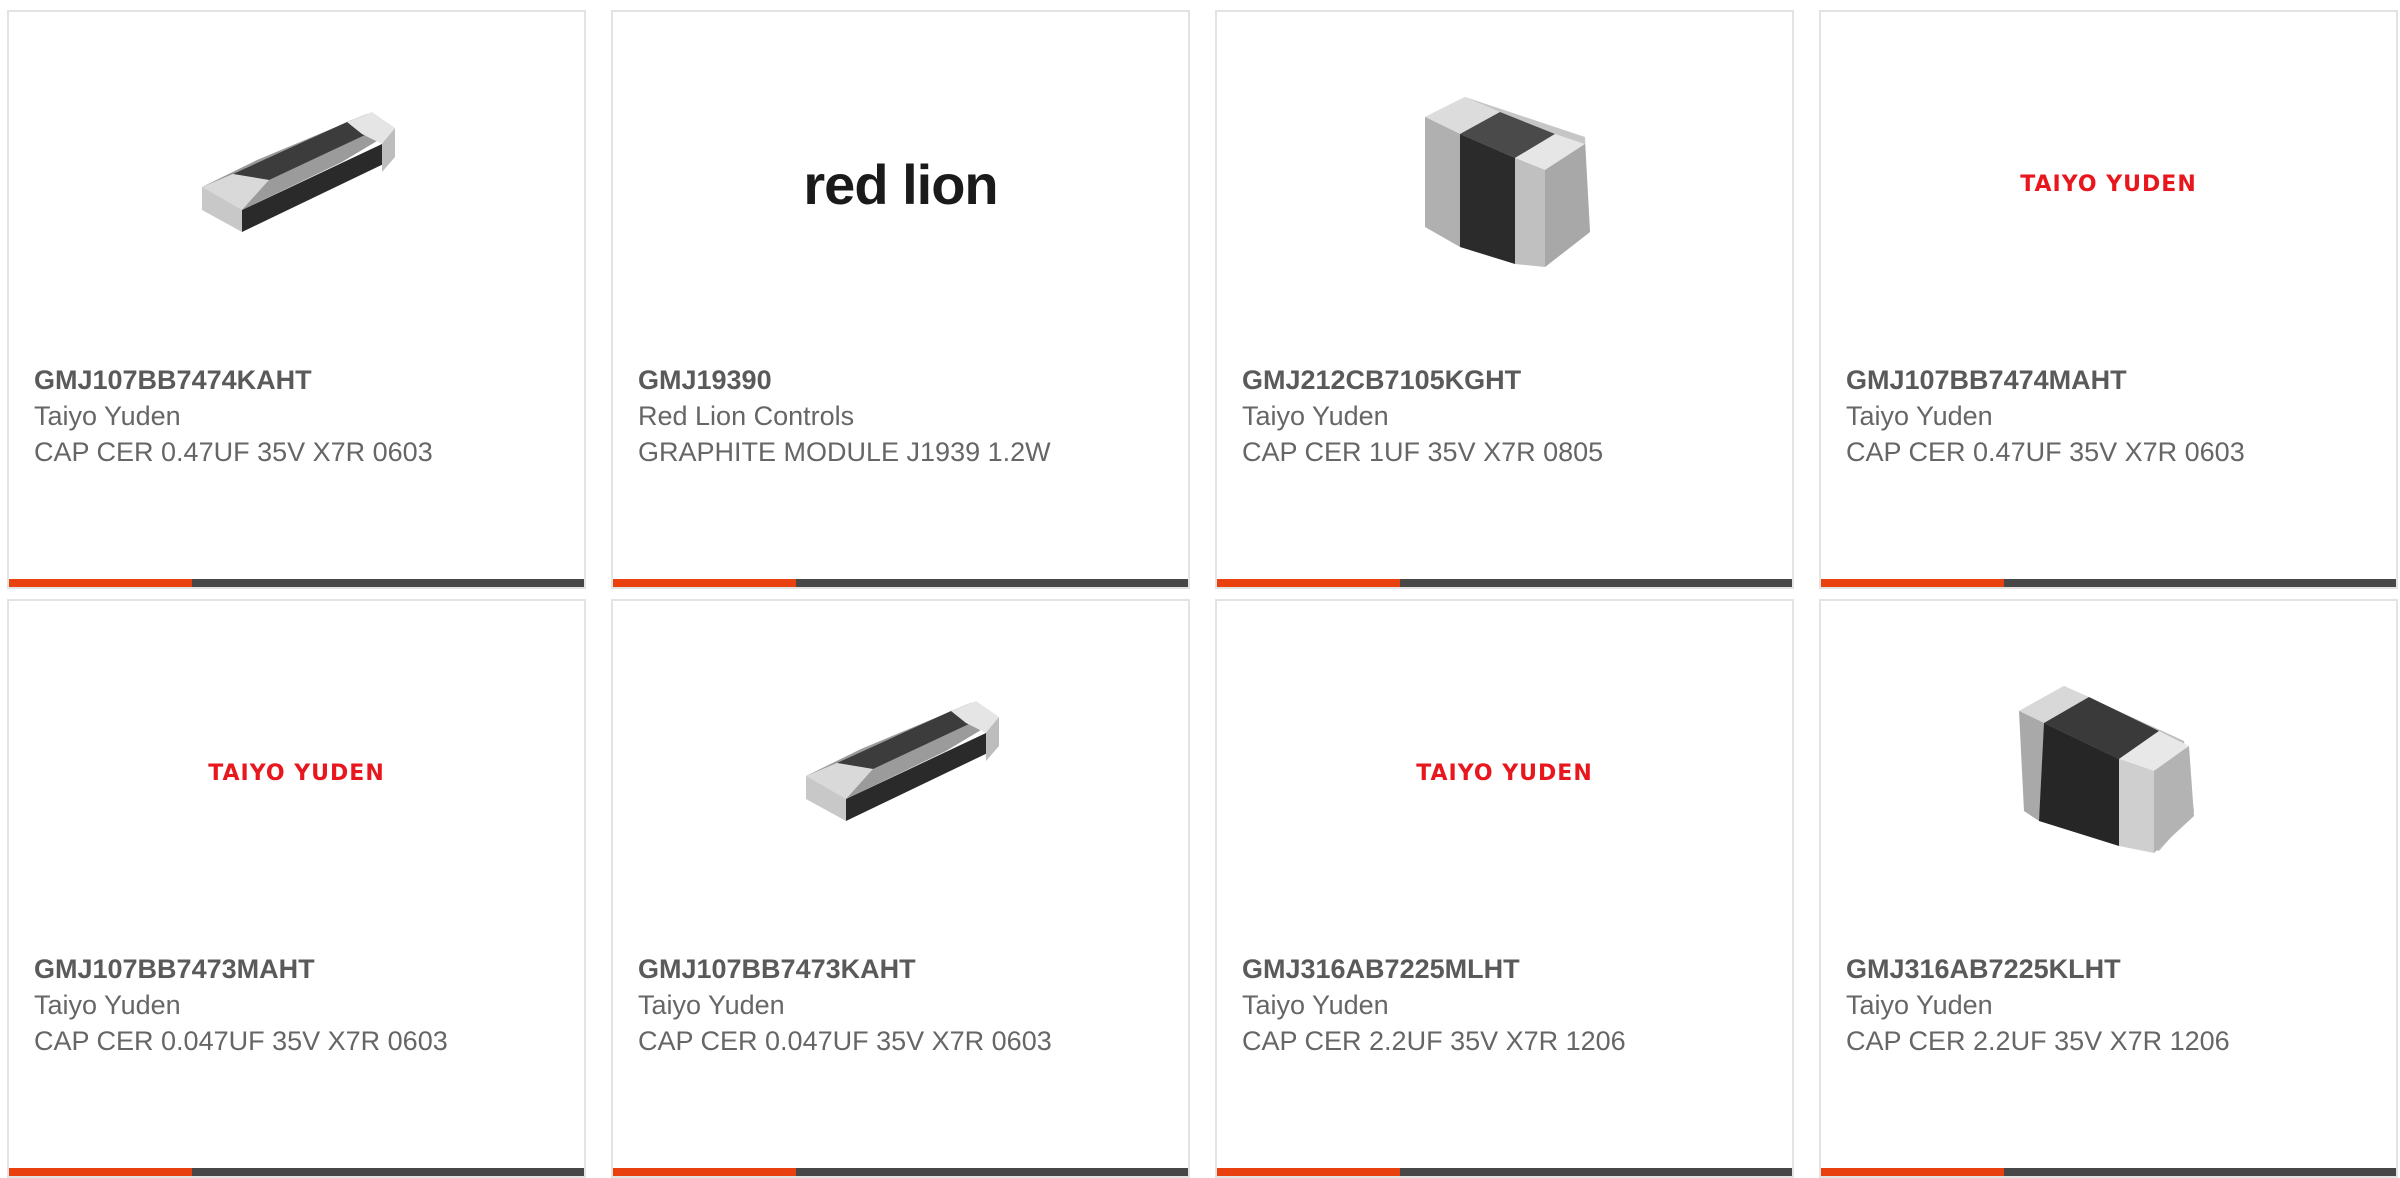  What do you see at coordinates (244, 969) in the screenshot?
I see `part-number: GMJ107BB7473MAHT` at bounding box center [244, 969].